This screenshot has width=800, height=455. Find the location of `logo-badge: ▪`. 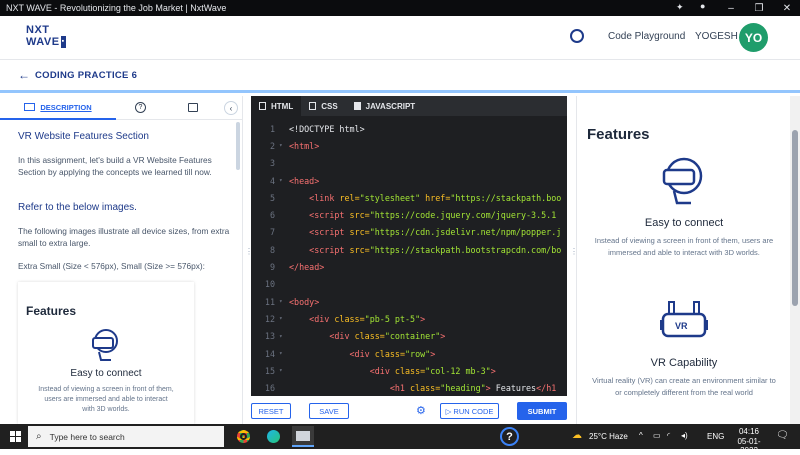

logo-badge: ▪ is located at coordinates (63, 42).